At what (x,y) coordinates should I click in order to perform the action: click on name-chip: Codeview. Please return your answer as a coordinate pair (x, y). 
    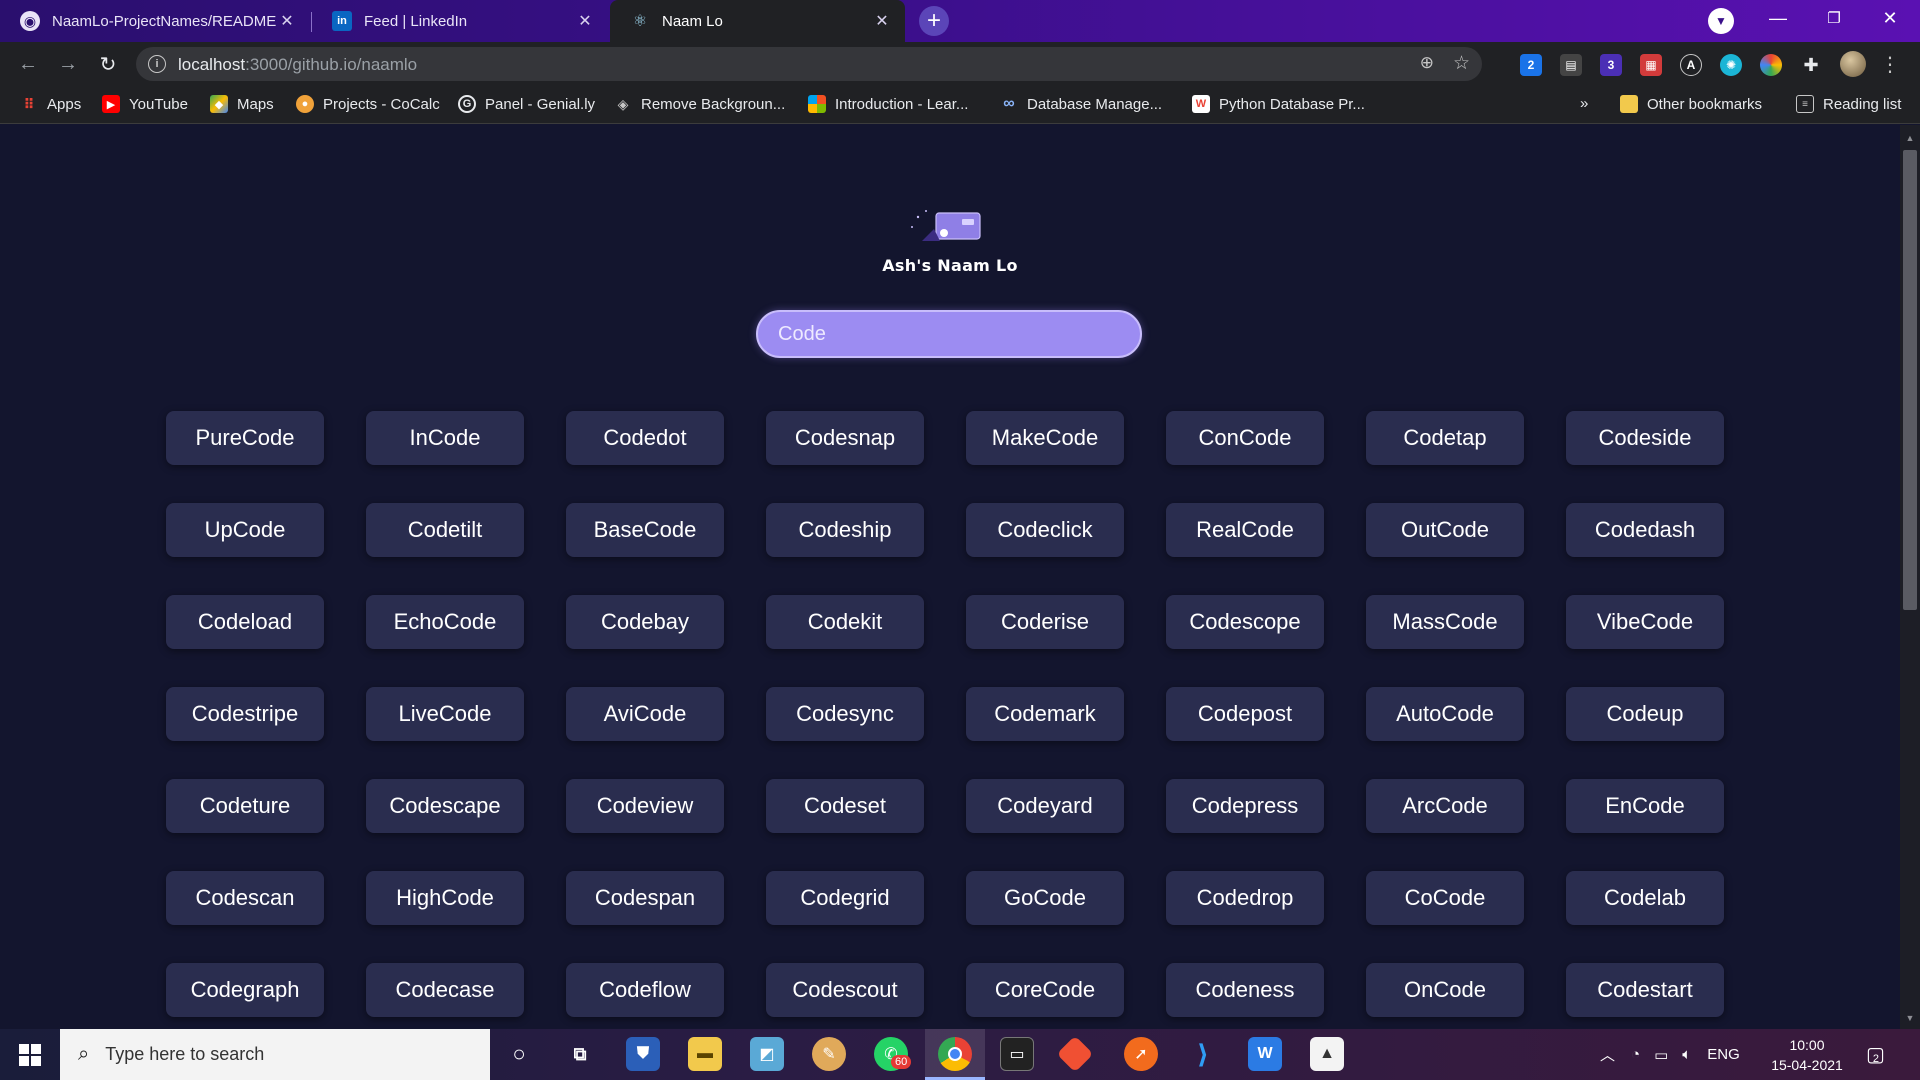
    Looking at the image, I should click on (645, 806).